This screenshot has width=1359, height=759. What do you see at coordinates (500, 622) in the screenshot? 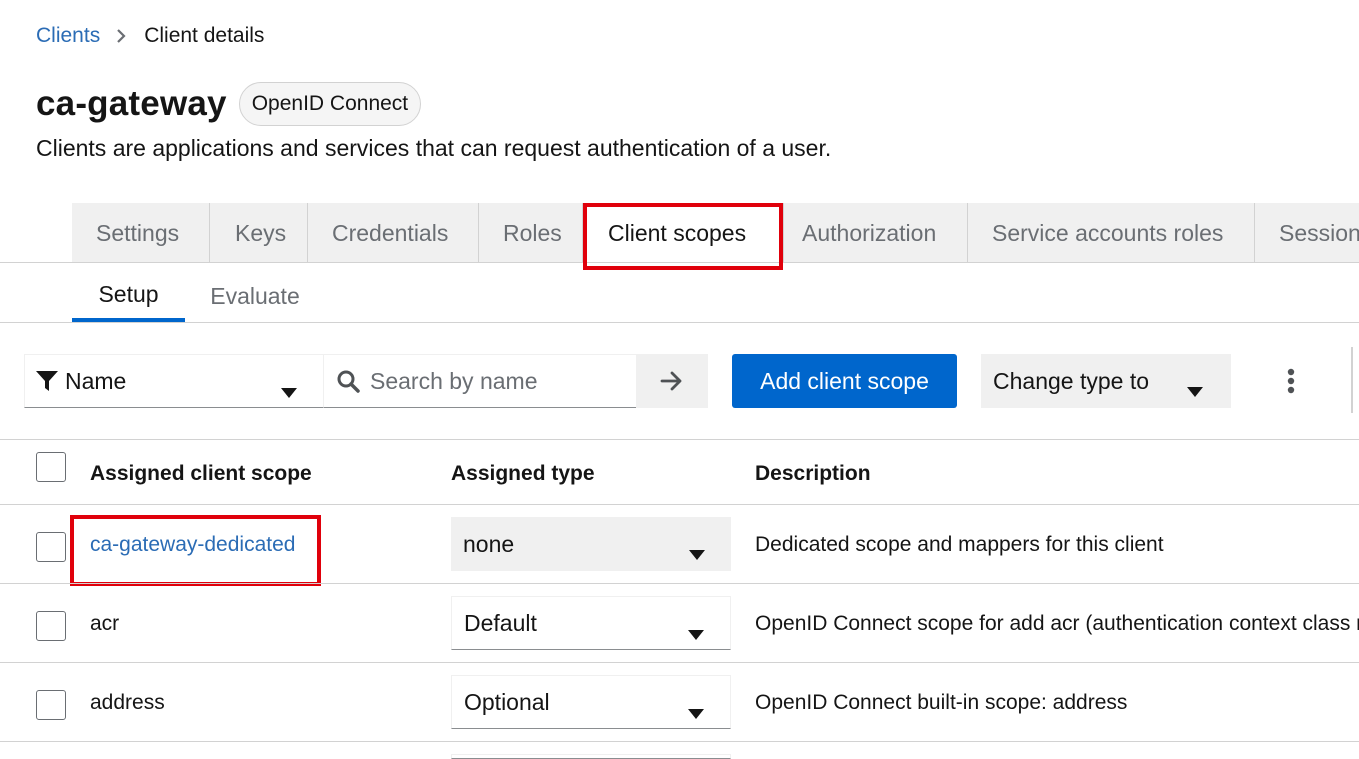
I see `assigned-type-value: Default` at bounding box center [500, 622].